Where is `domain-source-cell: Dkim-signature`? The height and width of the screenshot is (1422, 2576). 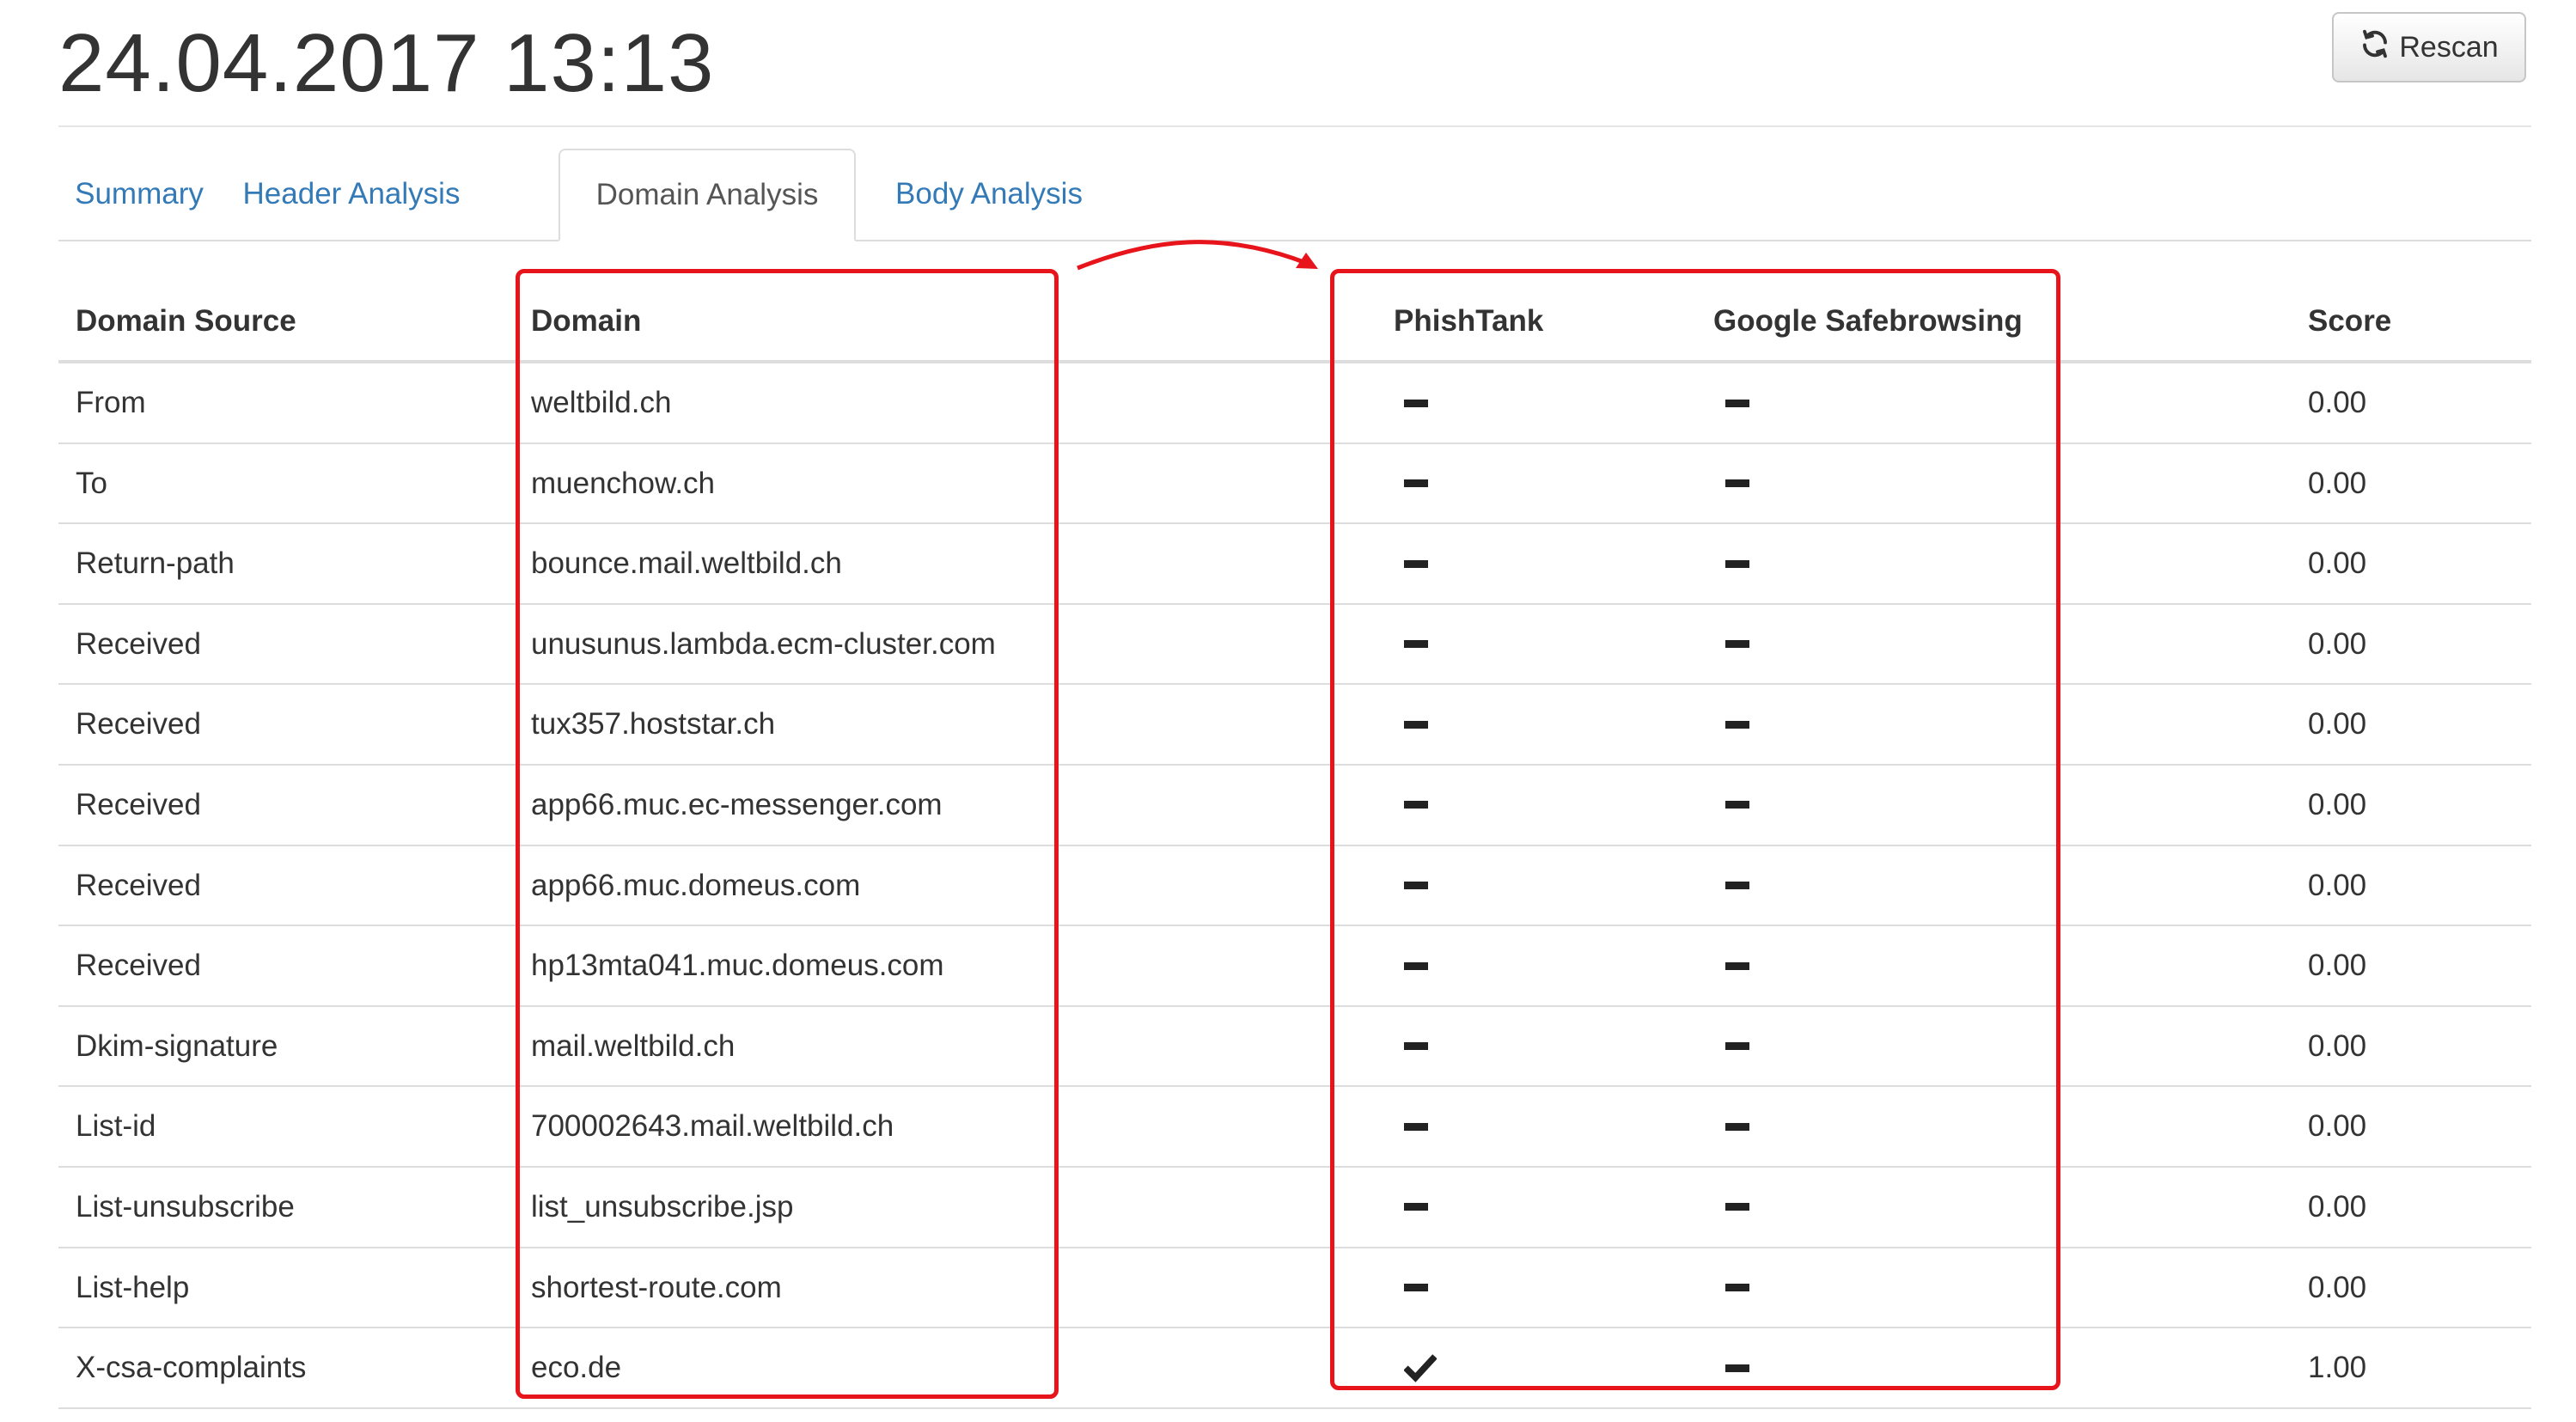 domain-source-cell: Dkim-signature is located at coordinates (177, 1045).